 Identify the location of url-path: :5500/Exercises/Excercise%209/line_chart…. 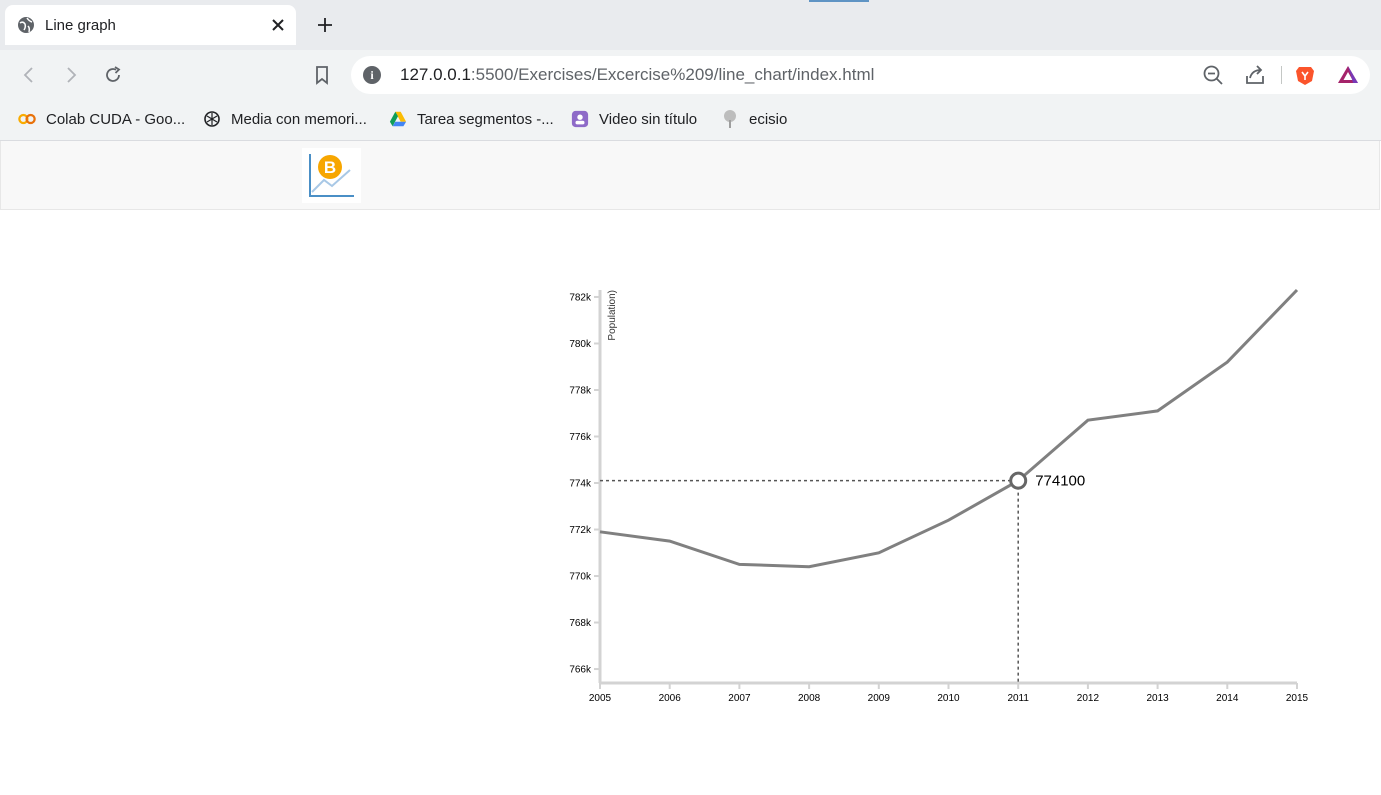
(672, 74).